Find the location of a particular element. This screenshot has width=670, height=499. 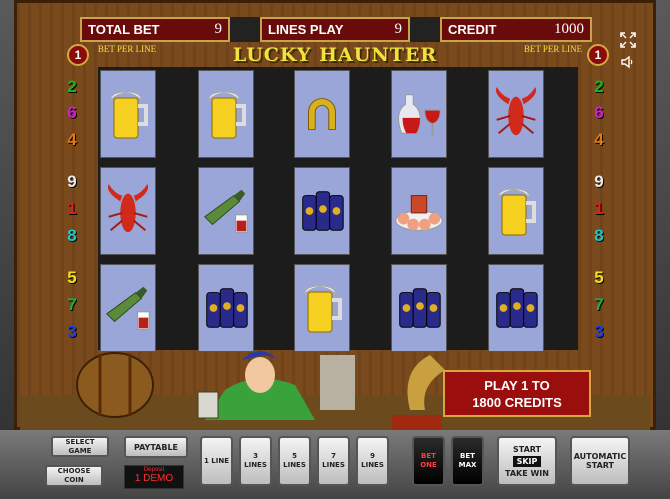

line-number-right: 7 is located at coordinates (599, 304).